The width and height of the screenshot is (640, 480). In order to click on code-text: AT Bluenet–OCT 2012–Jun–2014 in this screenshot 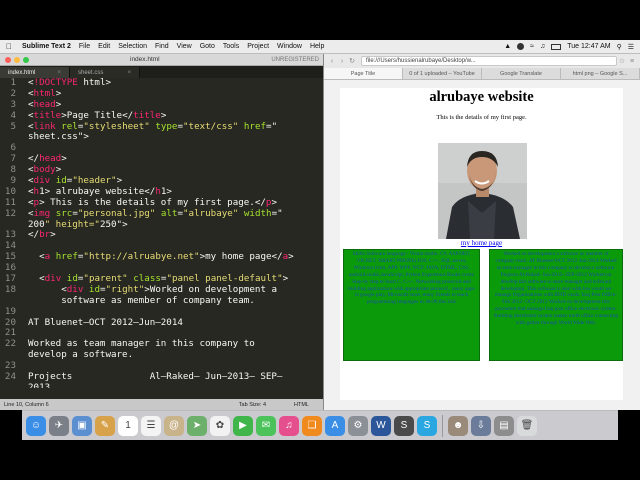, I will do `click(105, 322)`.